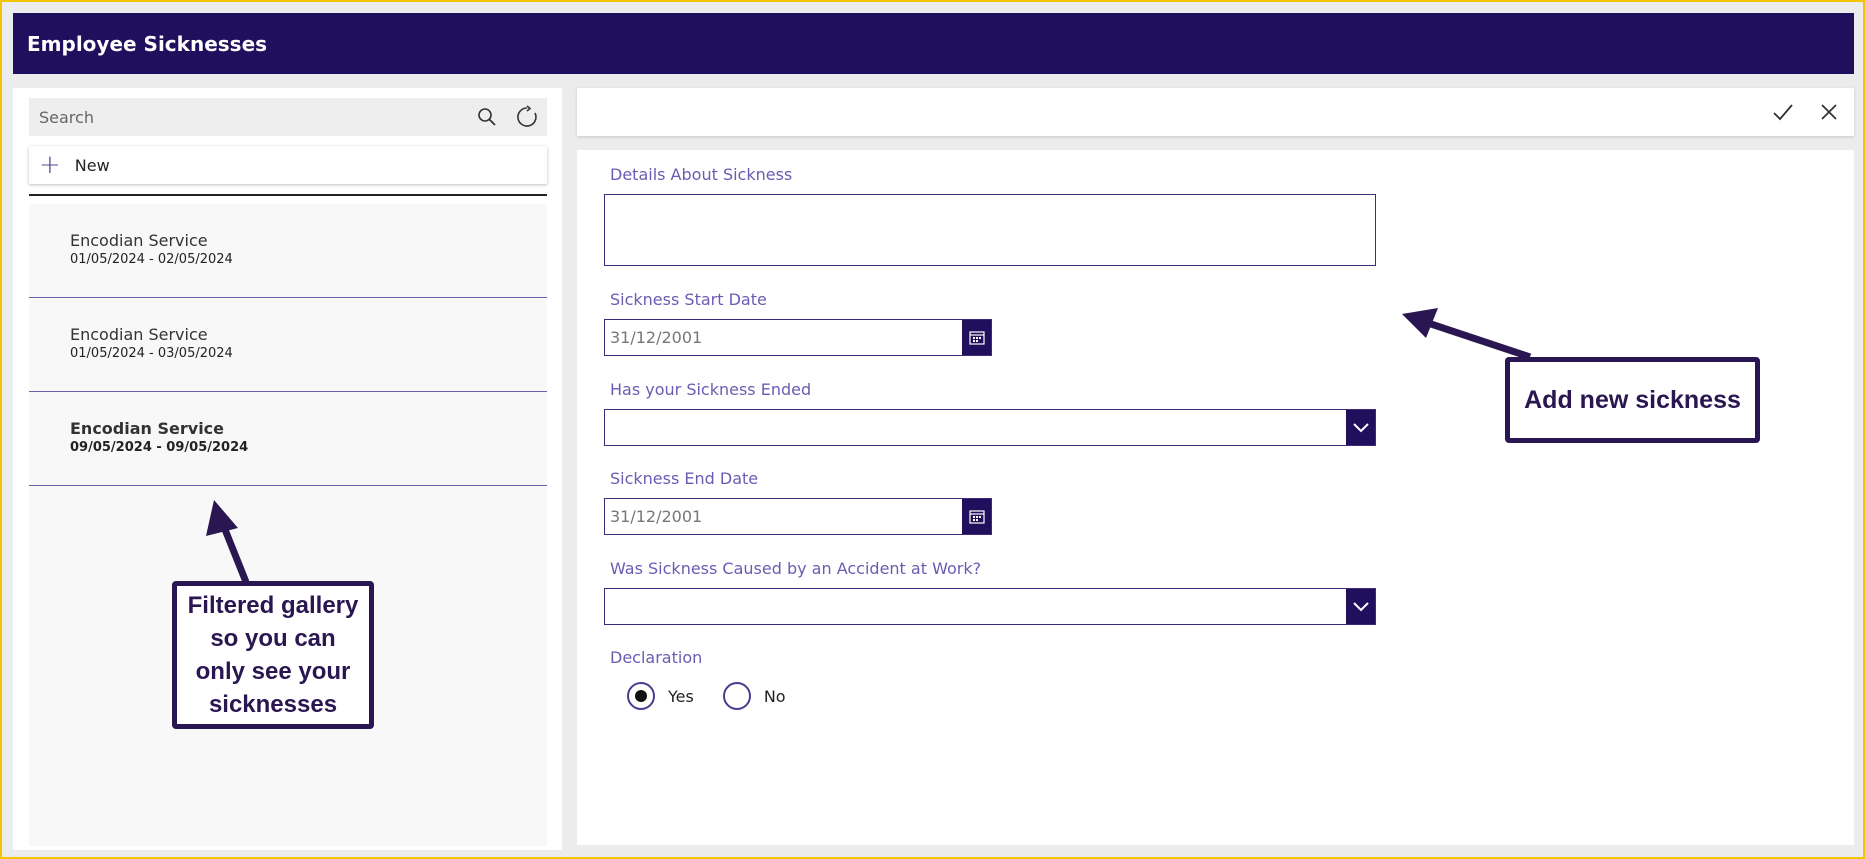 This screenshot has width=1865, height=859. Describe the element at coordinates (1632, 400) in the screenshot. I see `callout-add-new-sickness: Add new sickness` at that location.